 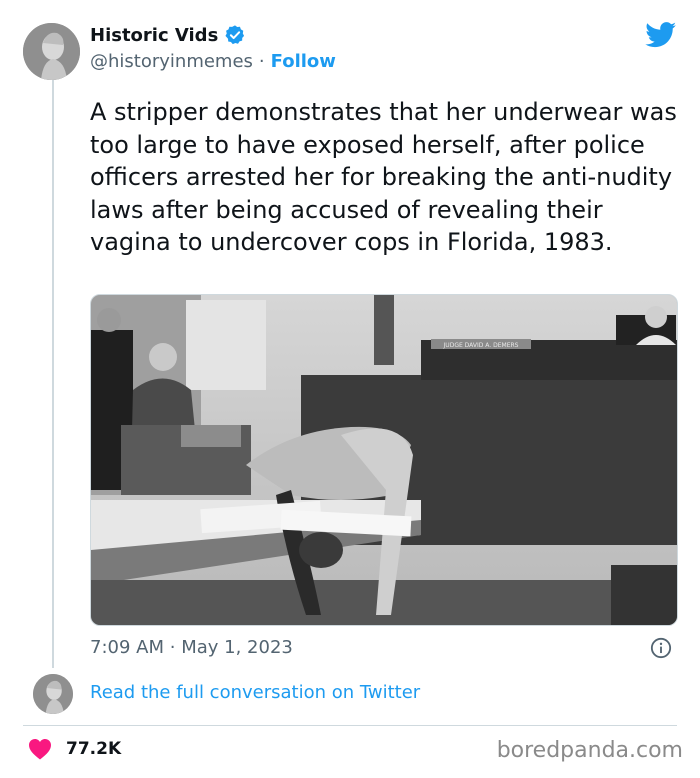 What do you see at coordinates (481, 345) in the screenshot?
I see `judge-nameplate: JUDGE DAVID A. DEMERS` at bounding box center [481, 345].